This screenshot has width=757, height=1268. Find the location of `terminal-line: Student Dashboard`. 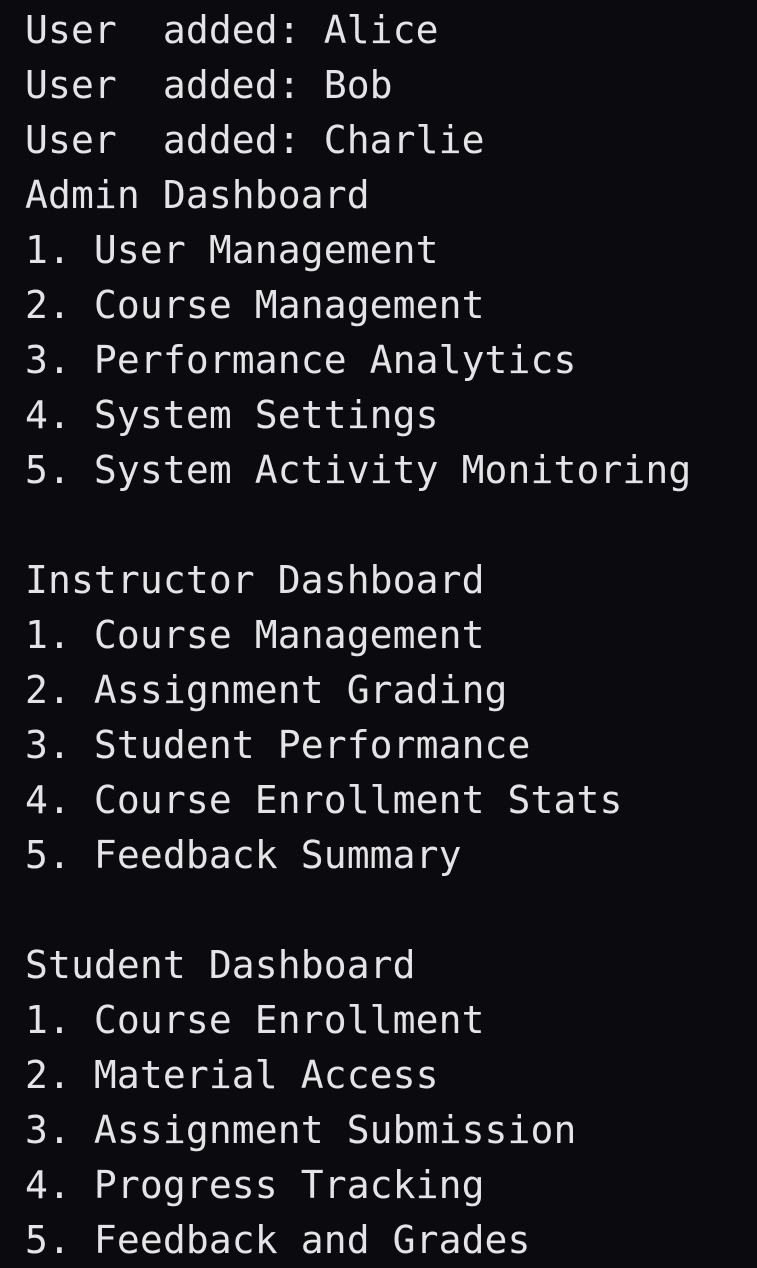

terminal-line: Student Dashboard is located at coordinates (220, 965).